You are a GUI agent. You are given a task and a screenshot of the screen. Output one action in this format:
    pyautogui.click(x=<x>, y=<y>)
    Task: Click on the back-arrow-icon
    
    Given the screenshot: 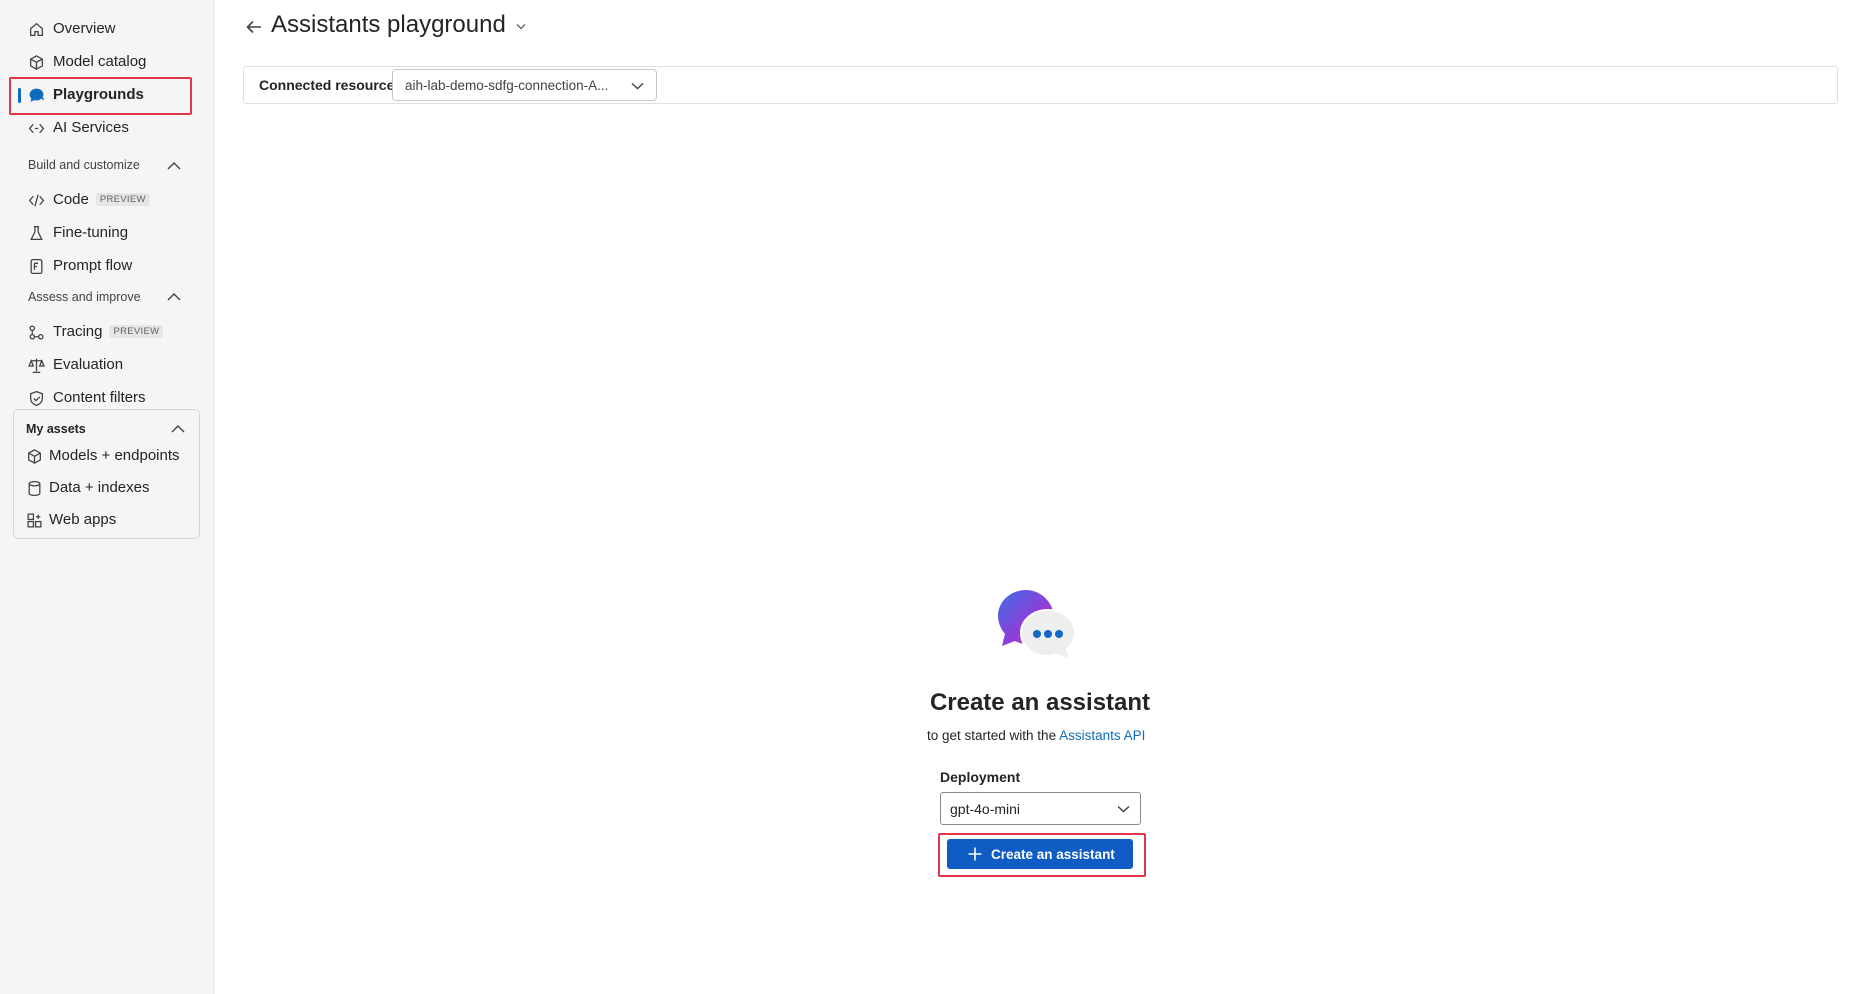 What is the action you would take?
    pyautogui.click(x=254, y=27)
    